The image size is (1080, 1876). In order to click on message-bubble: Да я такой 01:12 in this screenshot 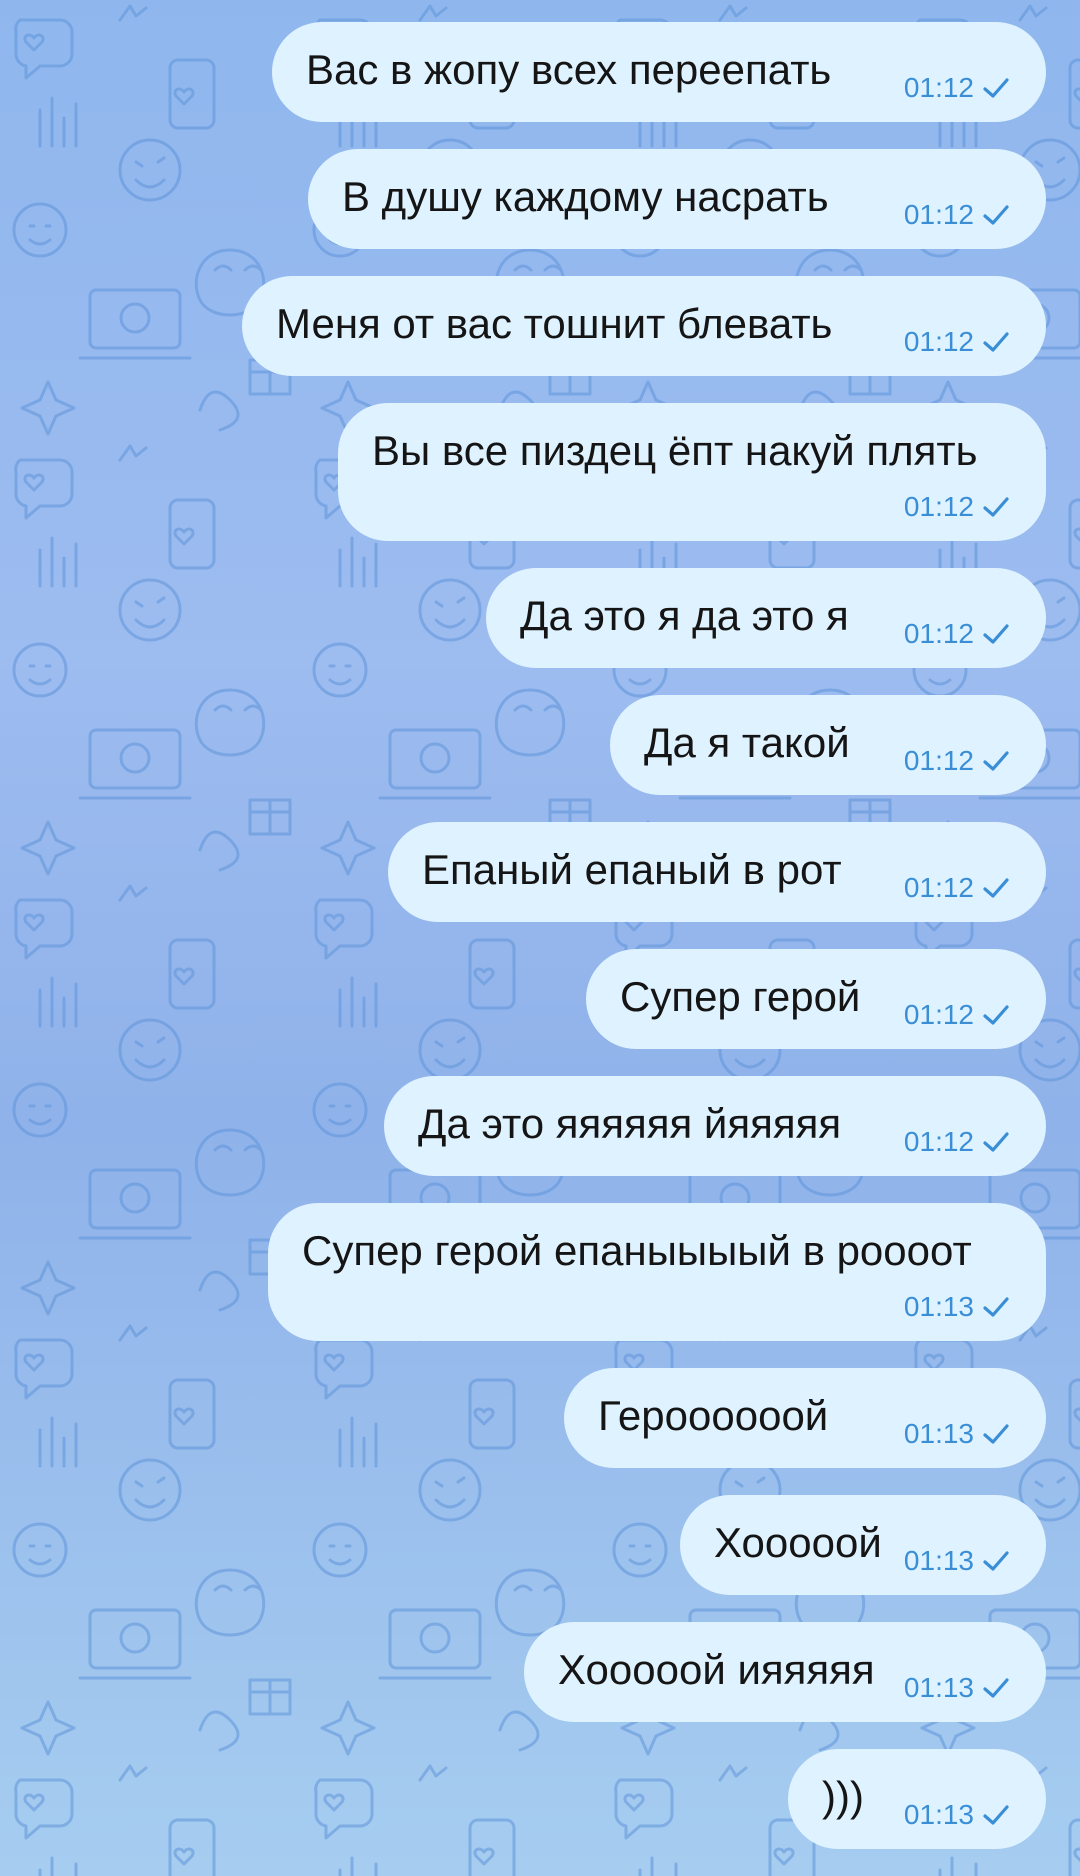, I will do `click(828, 745)`.